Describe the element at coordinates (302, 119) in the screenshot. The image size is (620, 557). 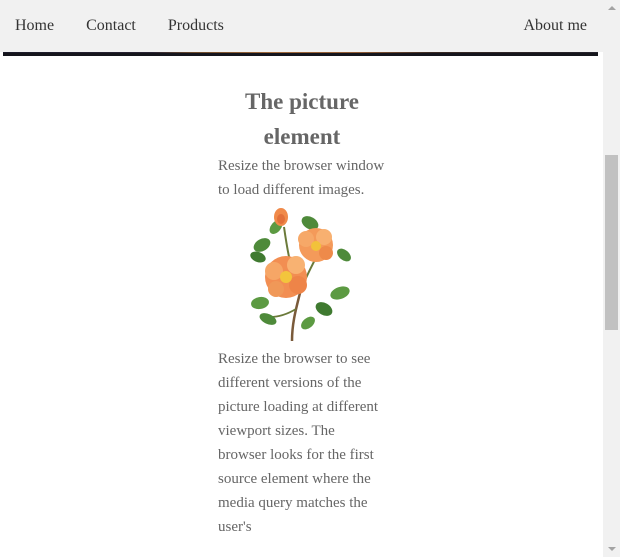
I see `page-title: The picture element` at that location.